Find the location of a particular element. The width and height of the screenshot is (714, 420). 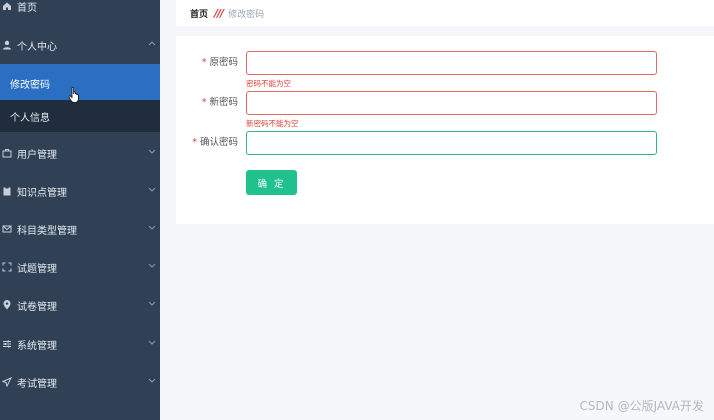

confirm-password-label: * 确认密码 is located at coordinates (215, 142).